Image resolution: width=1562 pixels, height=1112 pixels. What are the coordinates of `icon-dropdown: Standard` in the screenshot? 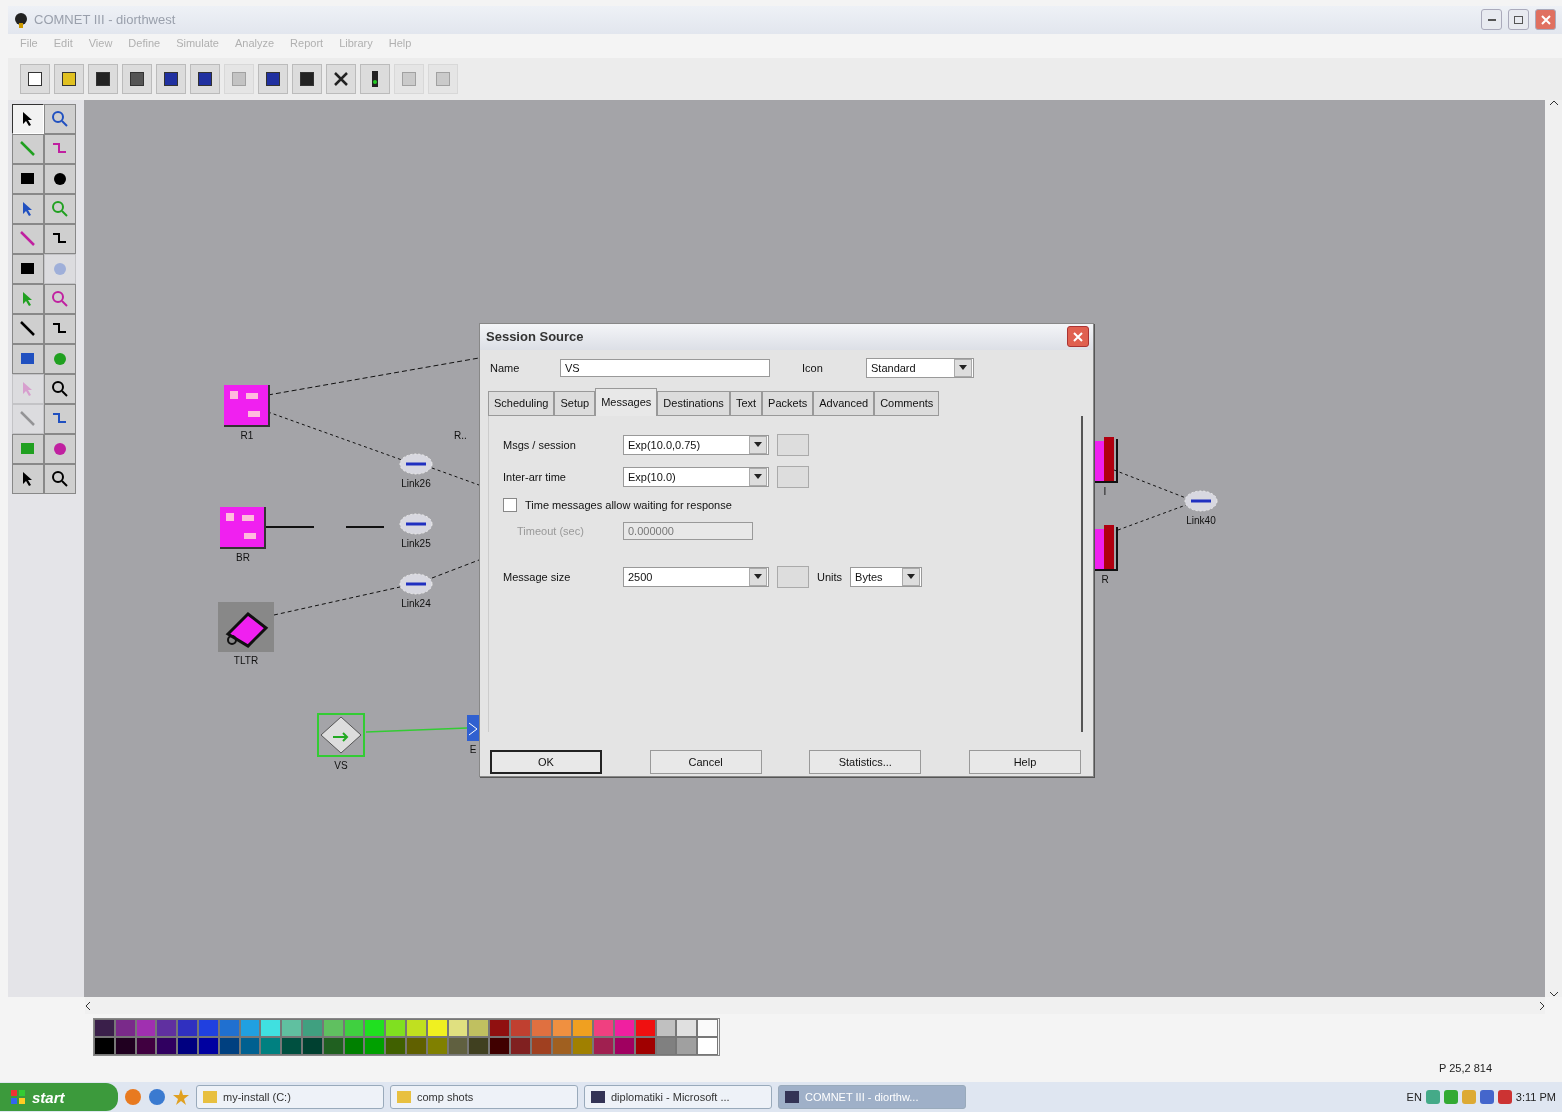 It's located at (920, 367).